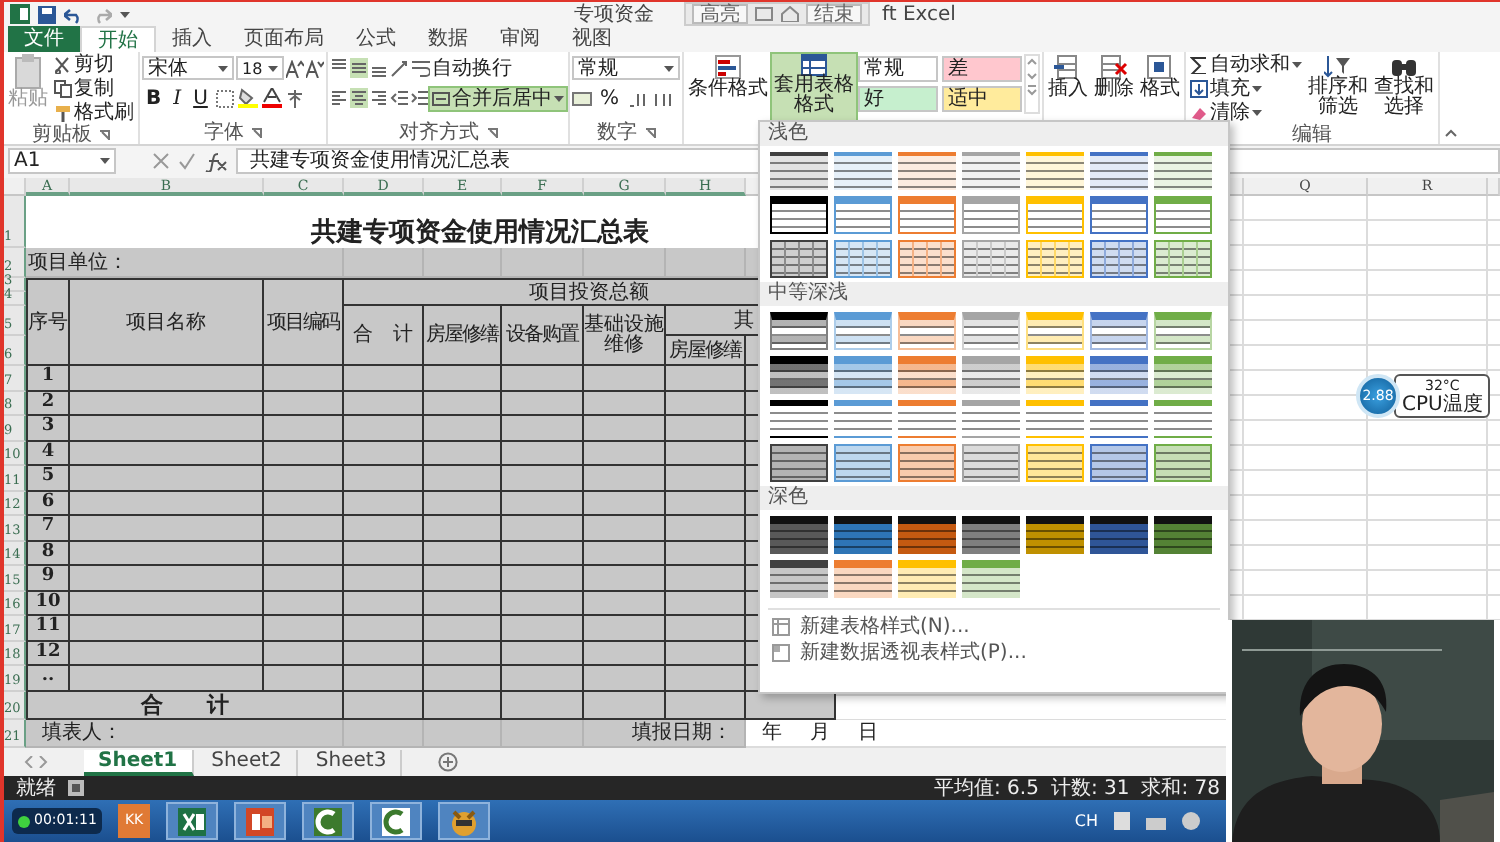 This screenshot has width=1500, height=842. I want to click on clear-button: 清除, so click(1246, 113).